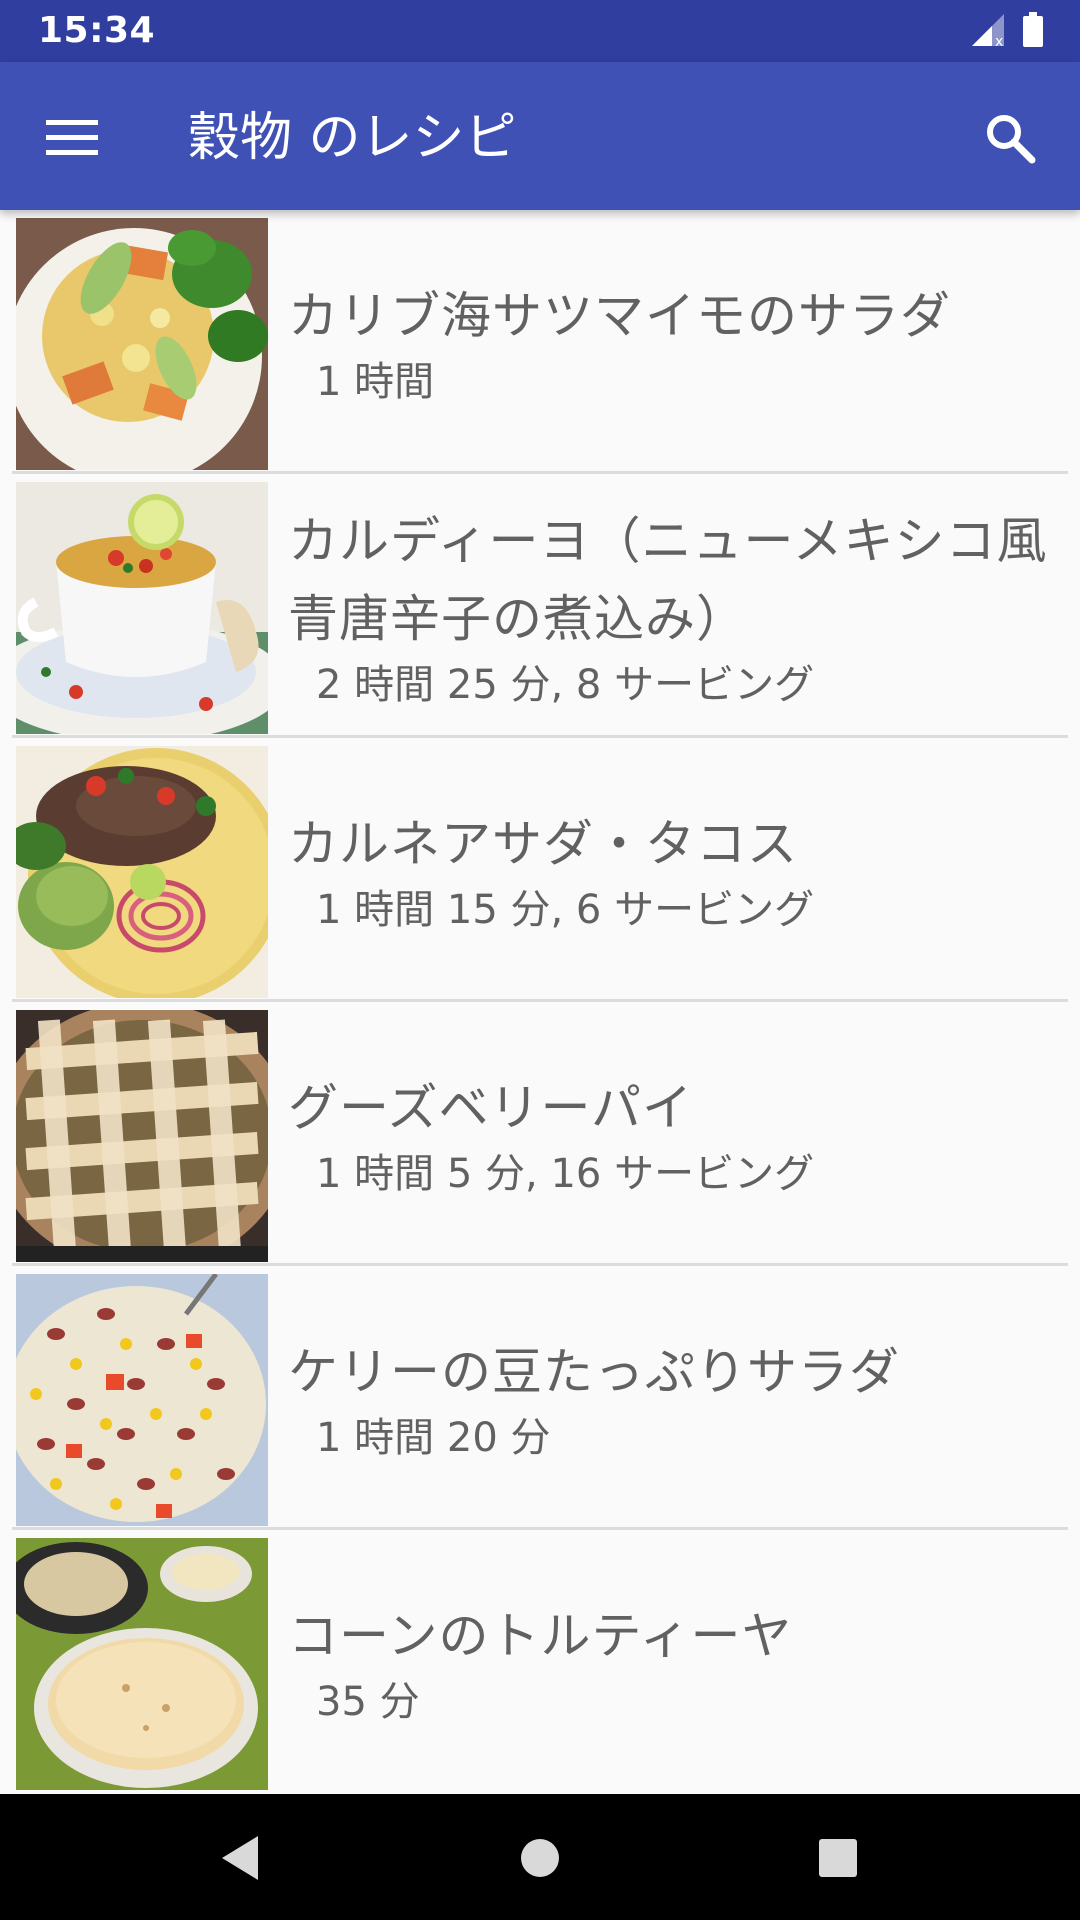 The height and width of the screenshot is (1920, 1080). Describe the element at coordinates (988, 32) in the screenshot. I see `signal-icon: x` at that location.